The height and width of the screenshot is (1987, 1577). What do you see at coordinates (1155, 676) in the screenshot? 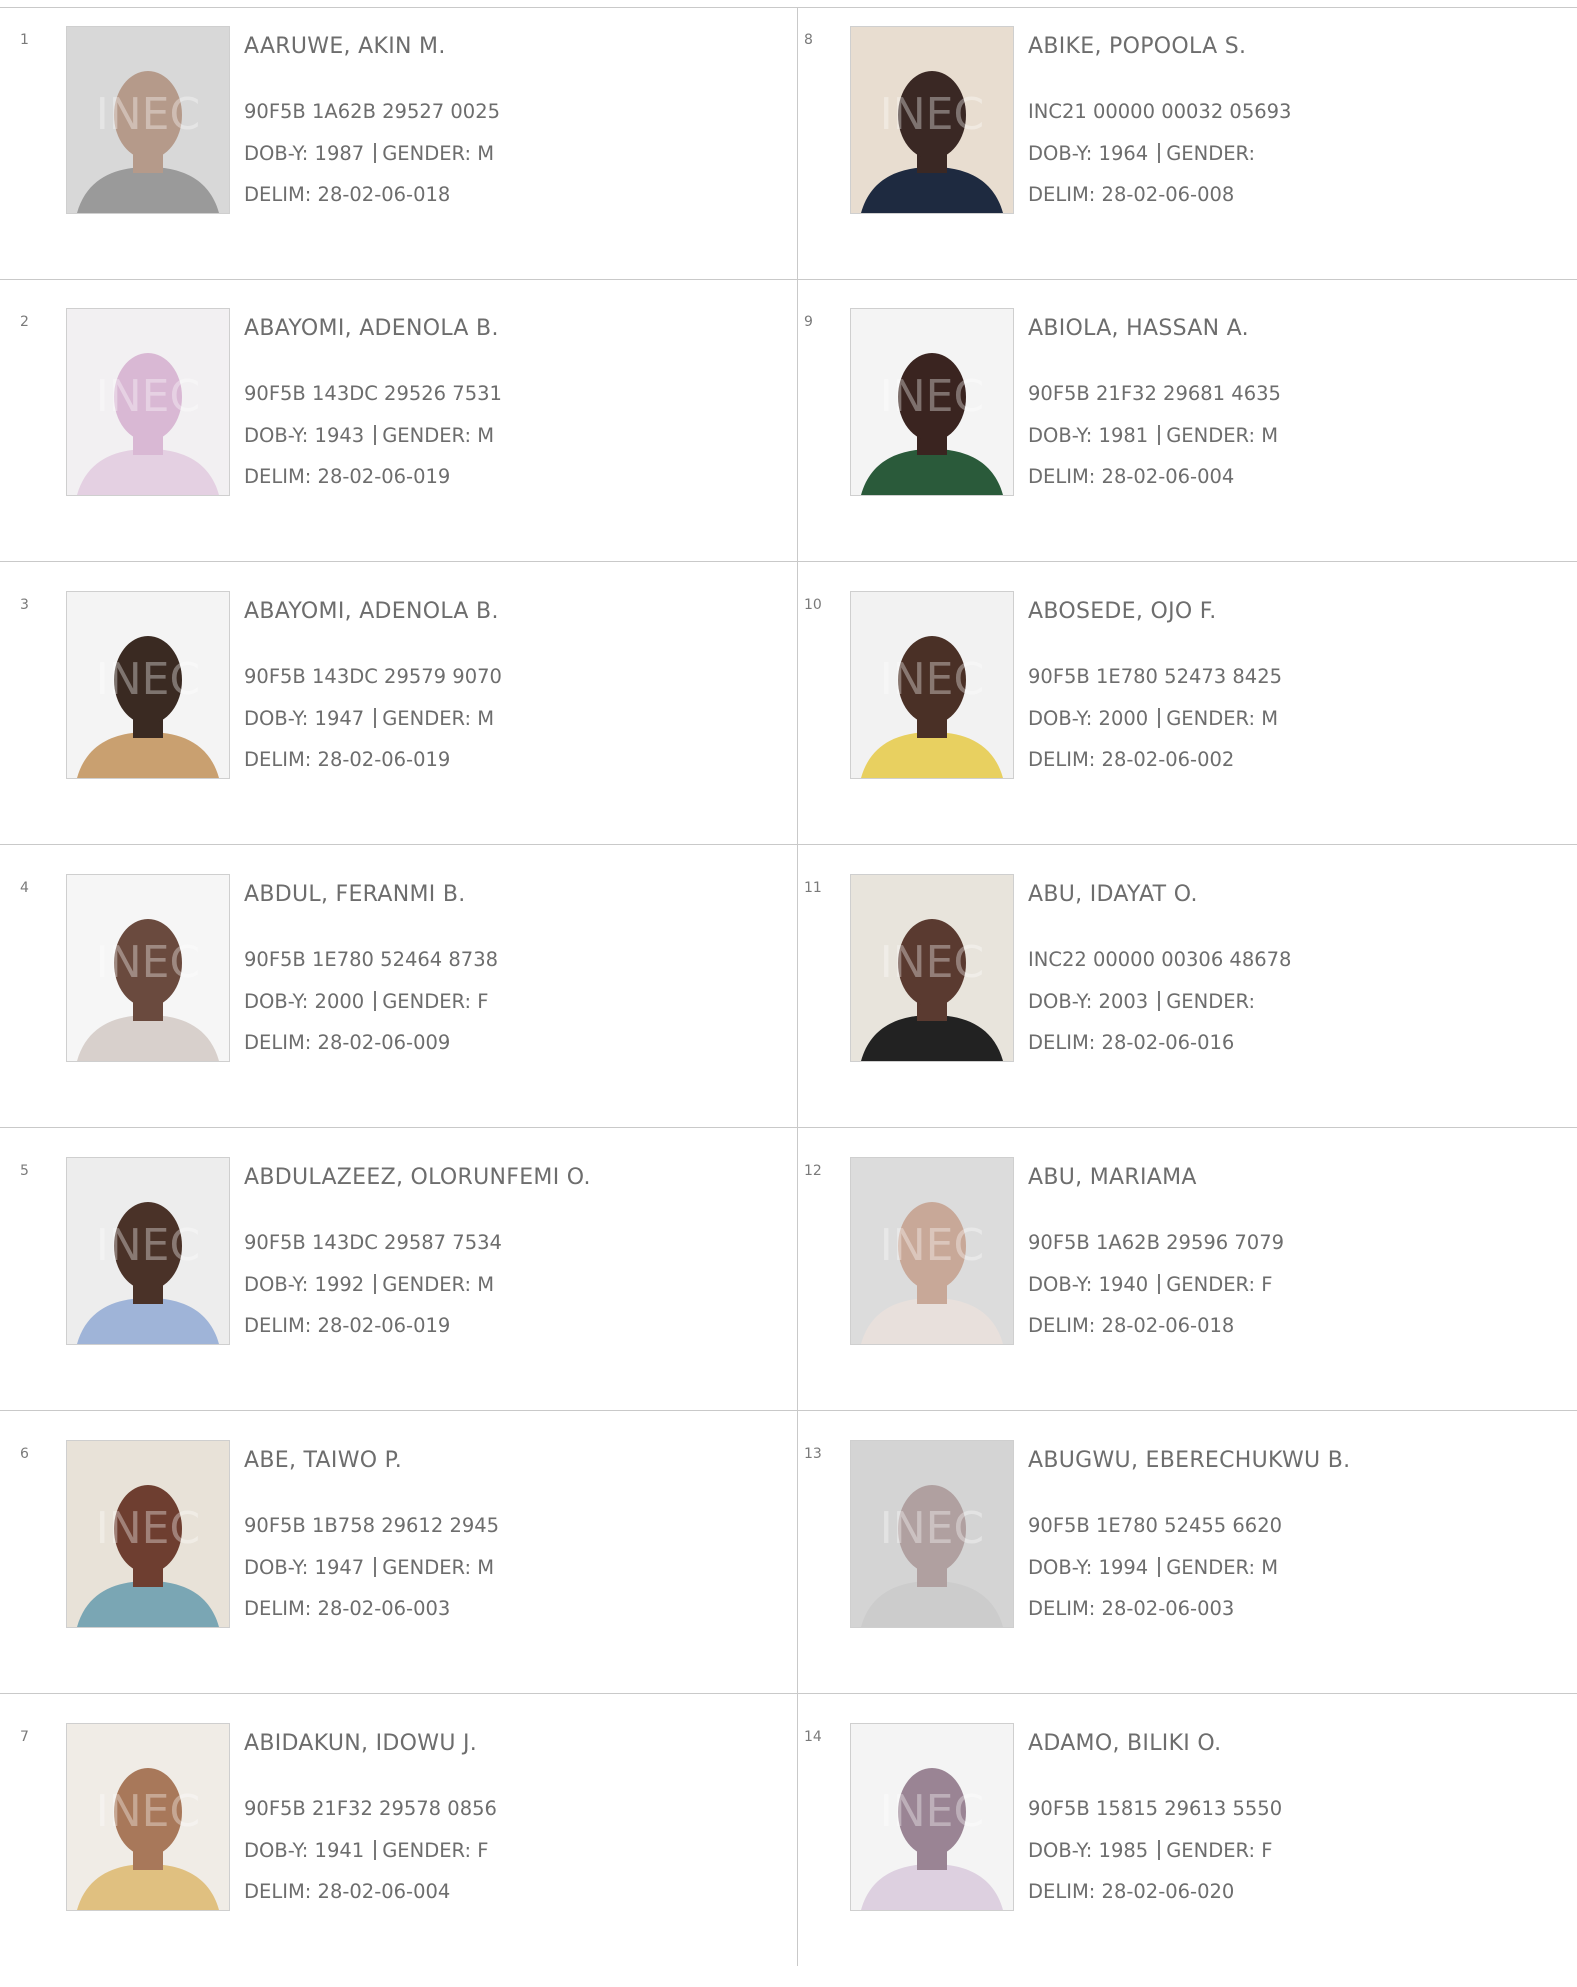
I see `voter-vin: 90F5B 1E780 52473 8425` at bounding box center [1155, 676].